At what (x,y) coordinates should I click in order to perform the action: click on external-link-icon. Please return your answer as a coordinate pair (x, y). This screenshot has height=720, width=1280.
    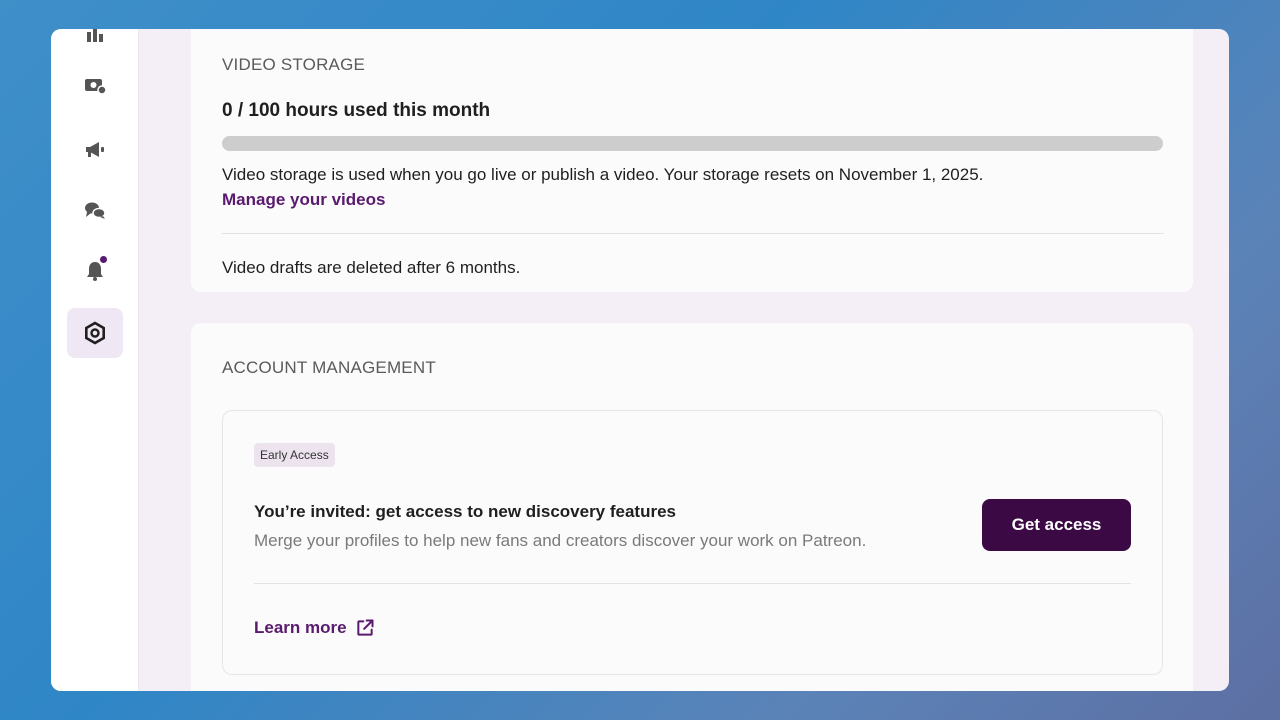
    Looking at the image, I should click on (365, 627).